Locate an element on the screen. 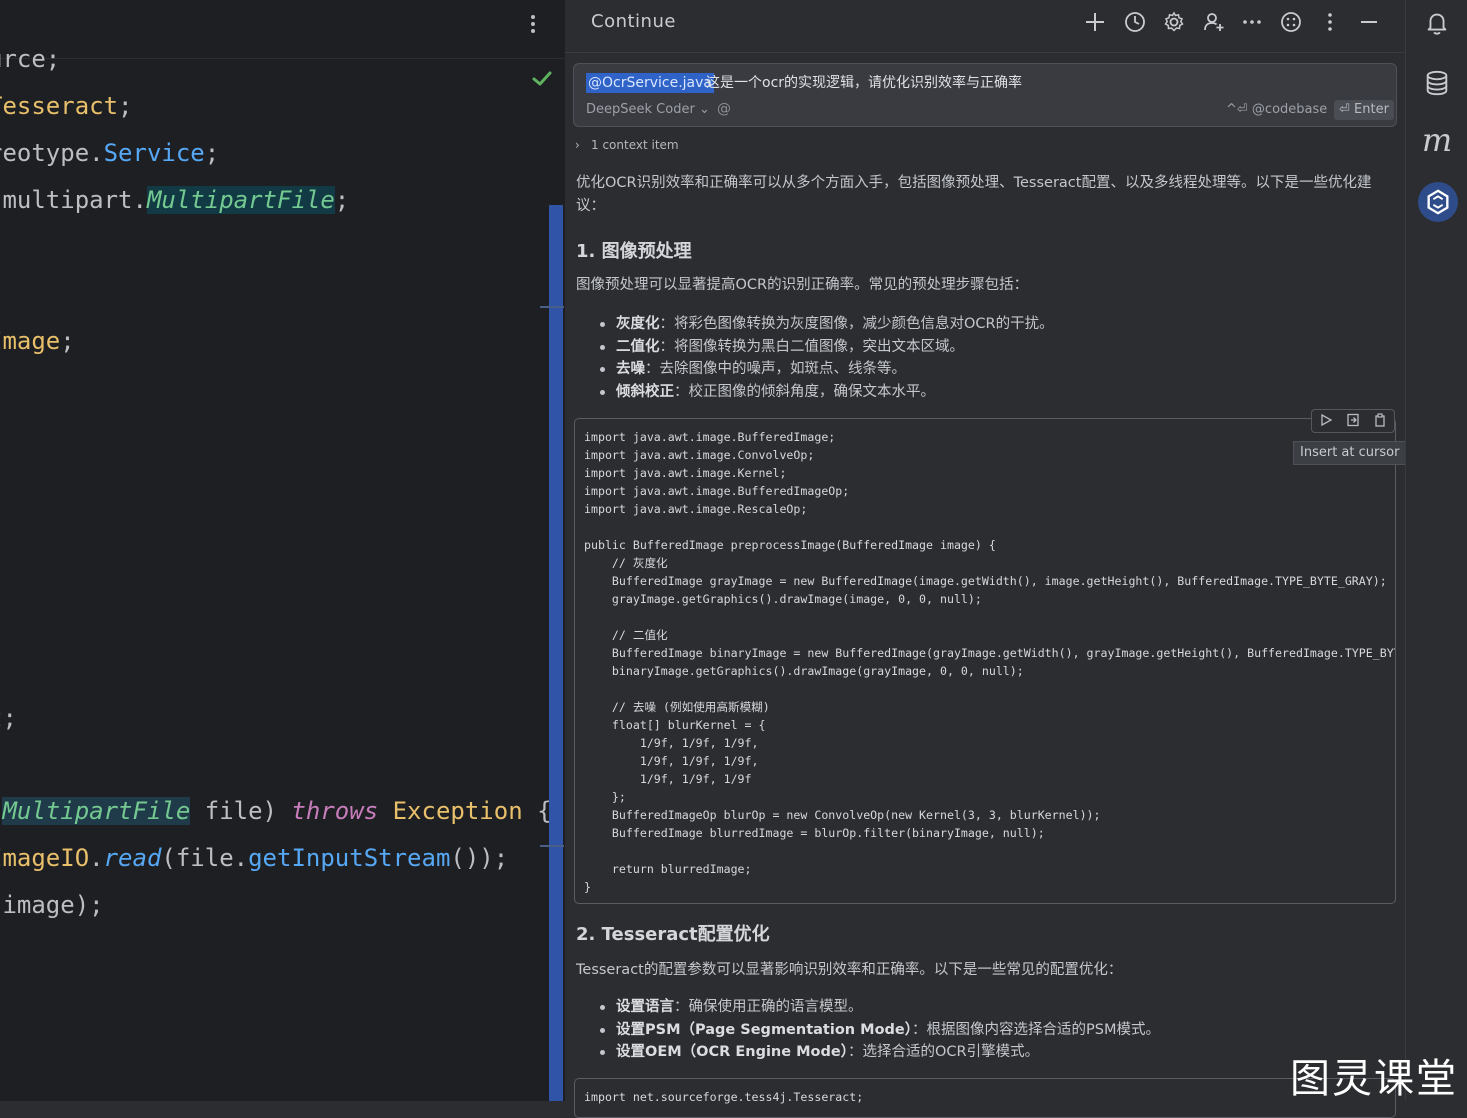  code-token: getInputStream is located at coordinates (349, 858).